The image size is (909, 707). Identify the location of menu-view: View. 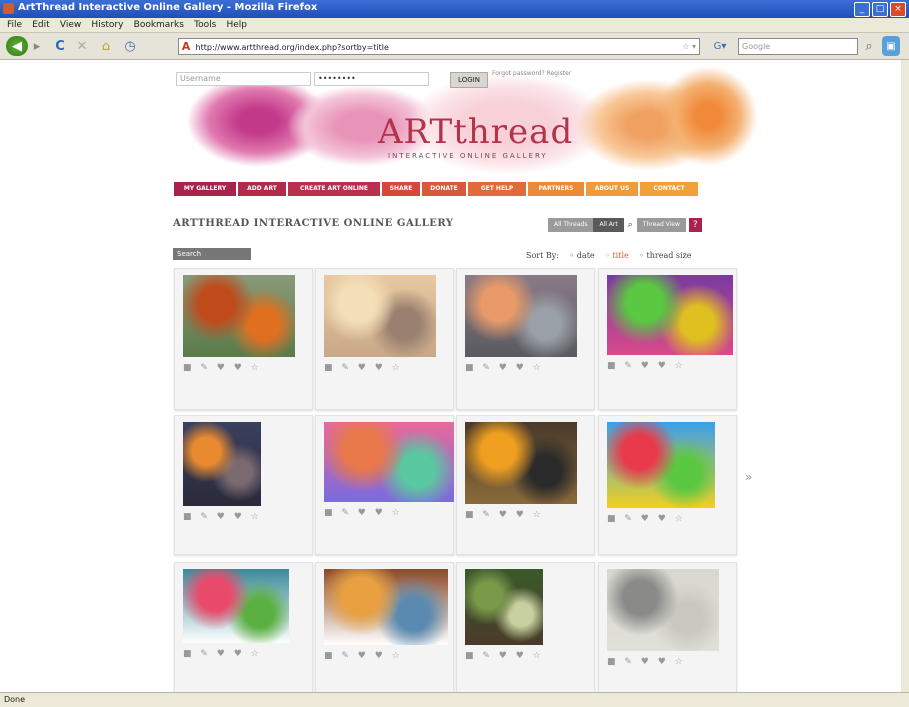
(70, 25).